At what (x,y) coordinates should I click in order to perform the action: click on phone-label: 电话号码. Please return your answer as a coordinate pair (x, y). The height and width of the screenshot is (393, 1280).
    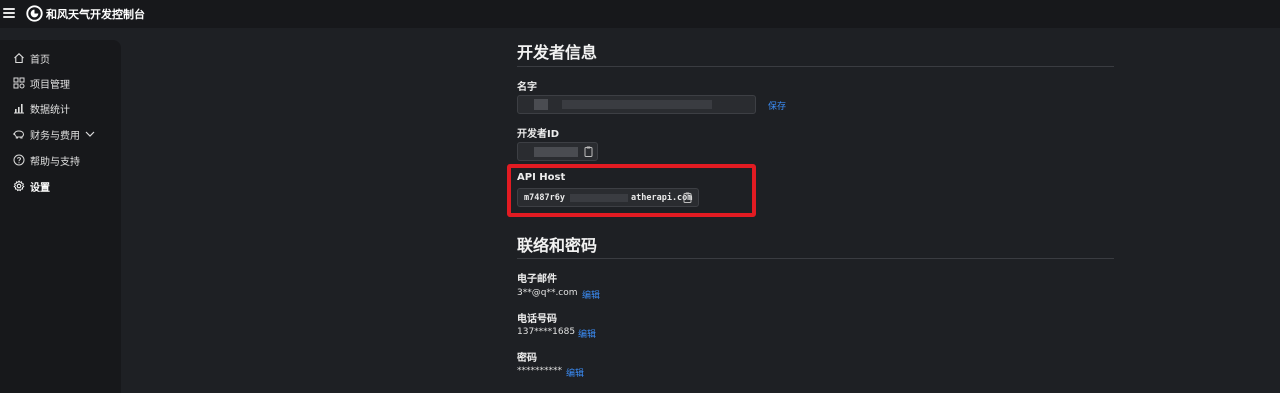
    Looking at the image, I should click on (537, 319).